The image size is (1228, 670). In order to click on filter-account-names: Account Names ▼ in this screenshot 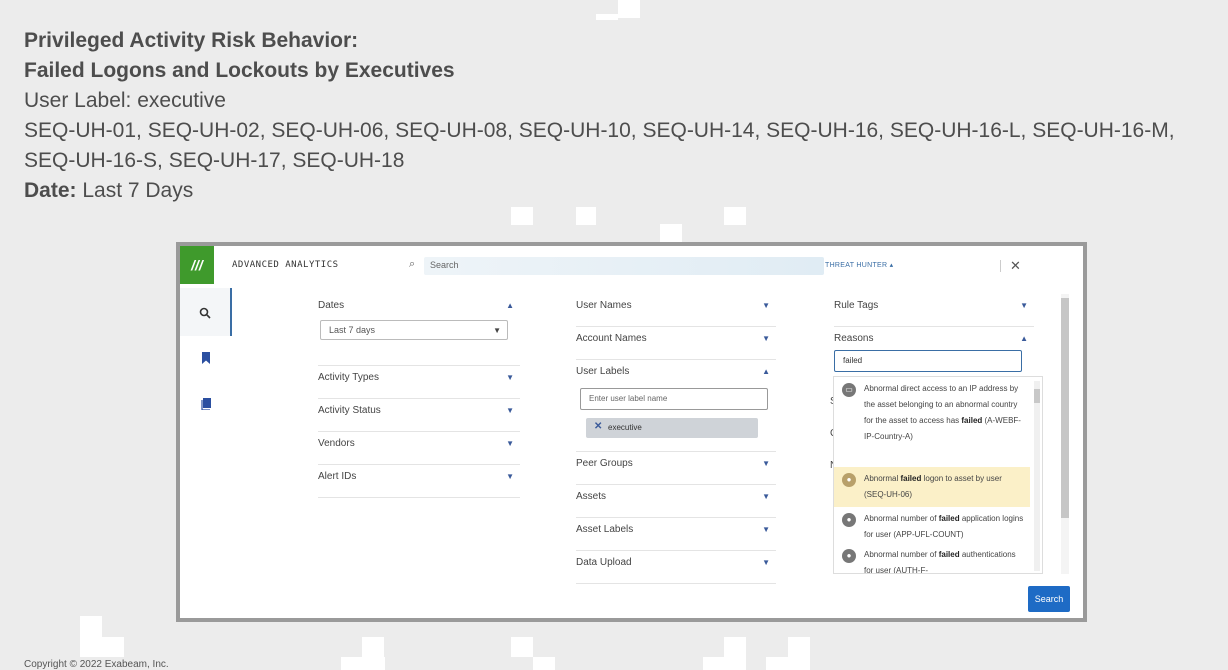, I will do `click(676, 343)`.